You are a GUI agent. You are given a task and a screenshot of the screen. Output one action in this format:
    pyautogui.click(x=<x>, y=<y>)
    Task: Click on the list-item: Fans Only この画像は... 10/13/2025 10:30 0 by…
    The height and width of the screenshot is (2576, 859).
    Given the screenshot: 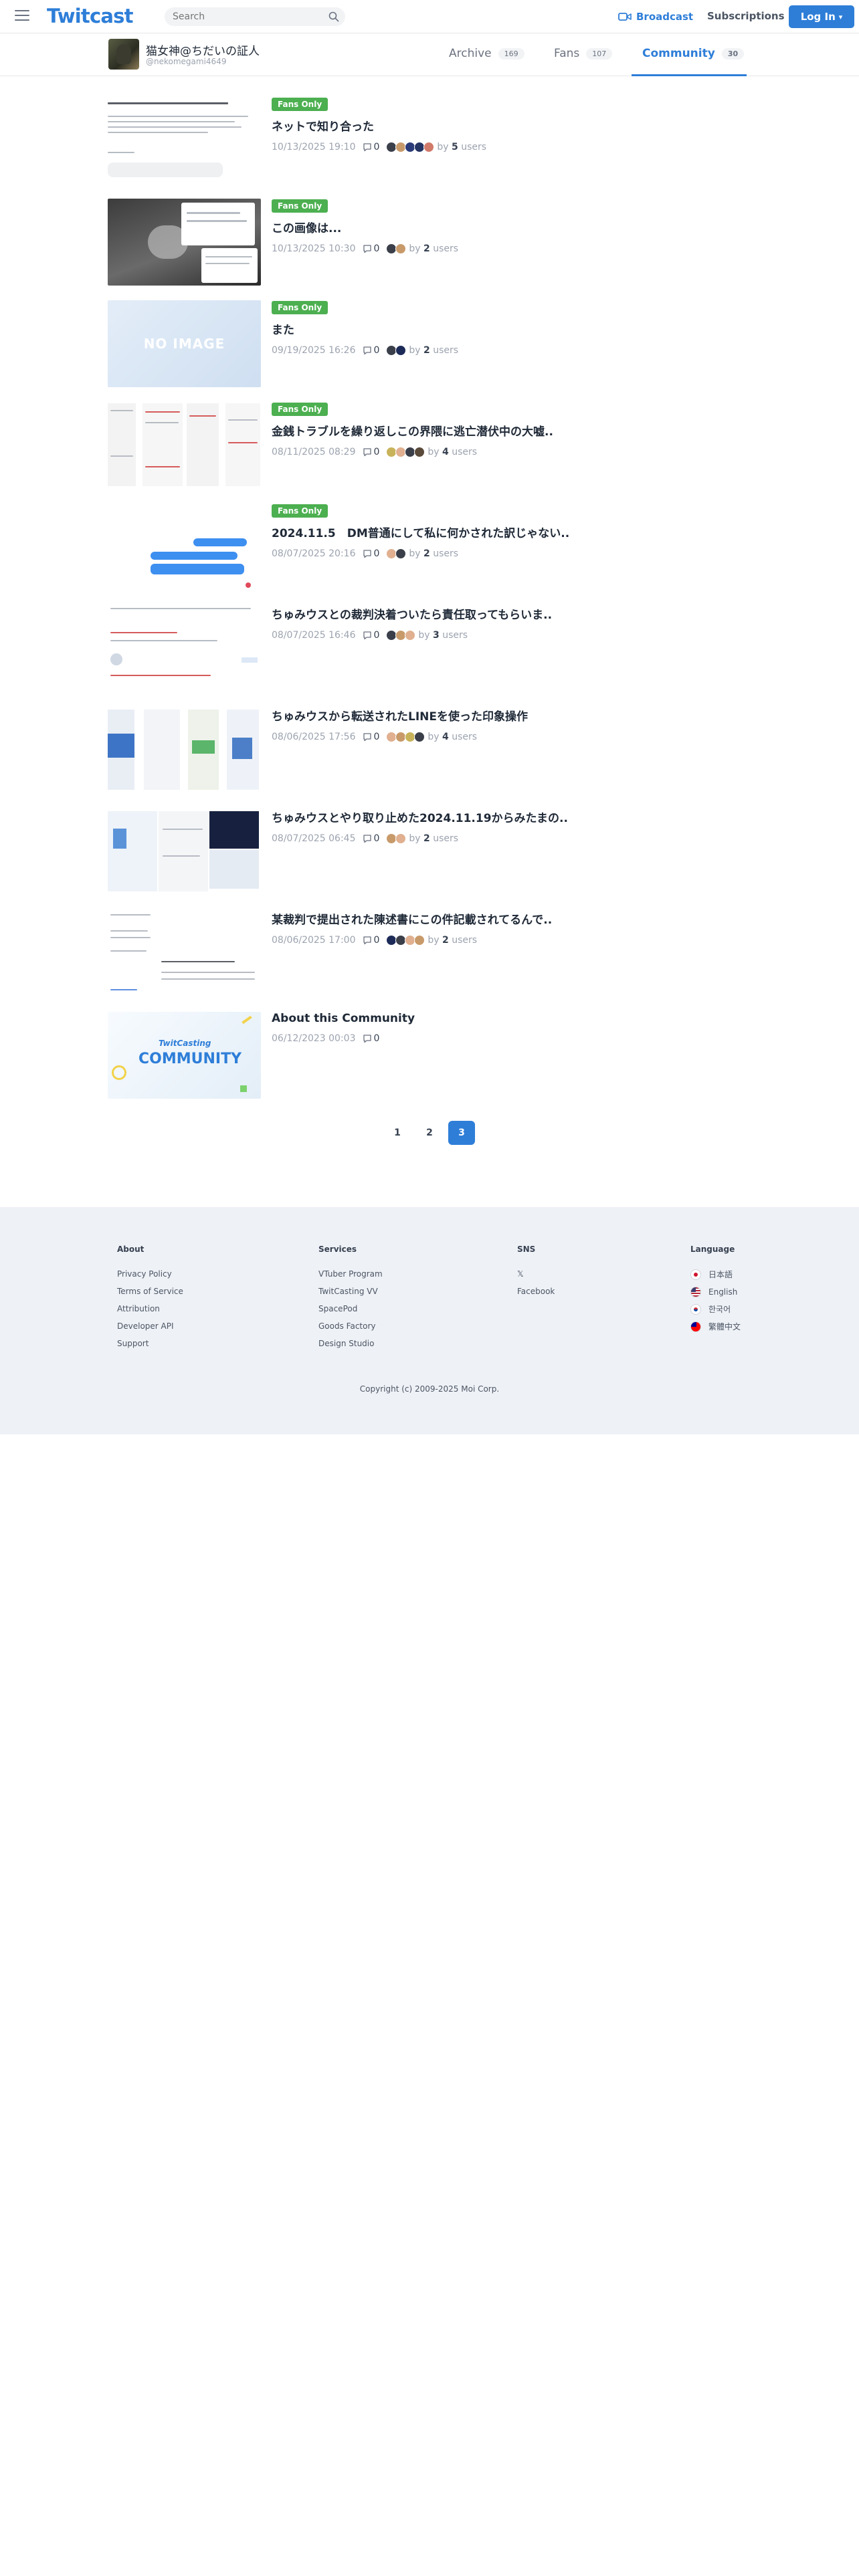 What is the action you would take?
    pyautogui.click(x=429, y=243)
    